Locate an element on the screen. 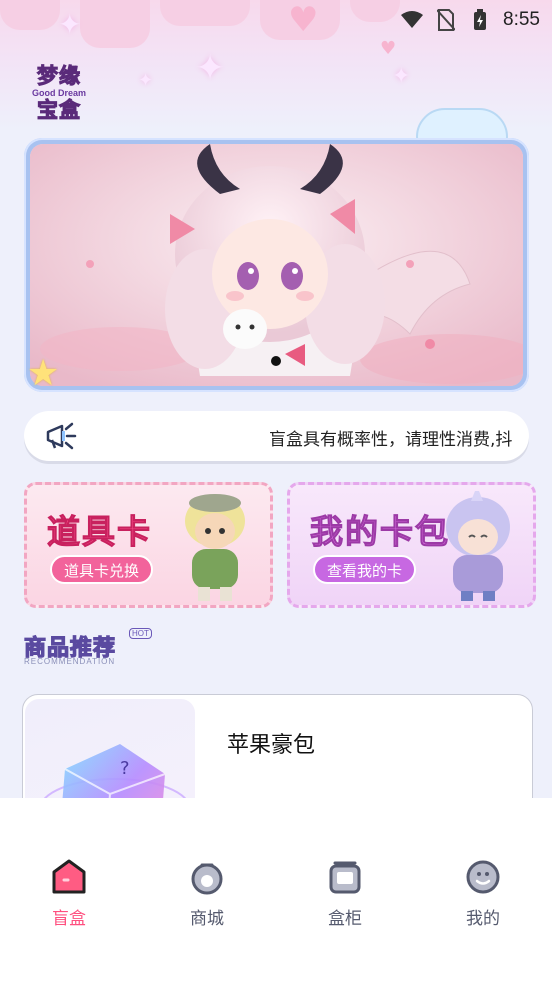  nav-tab-cabinet: 盒柜 is located at coordinates (345, 893).